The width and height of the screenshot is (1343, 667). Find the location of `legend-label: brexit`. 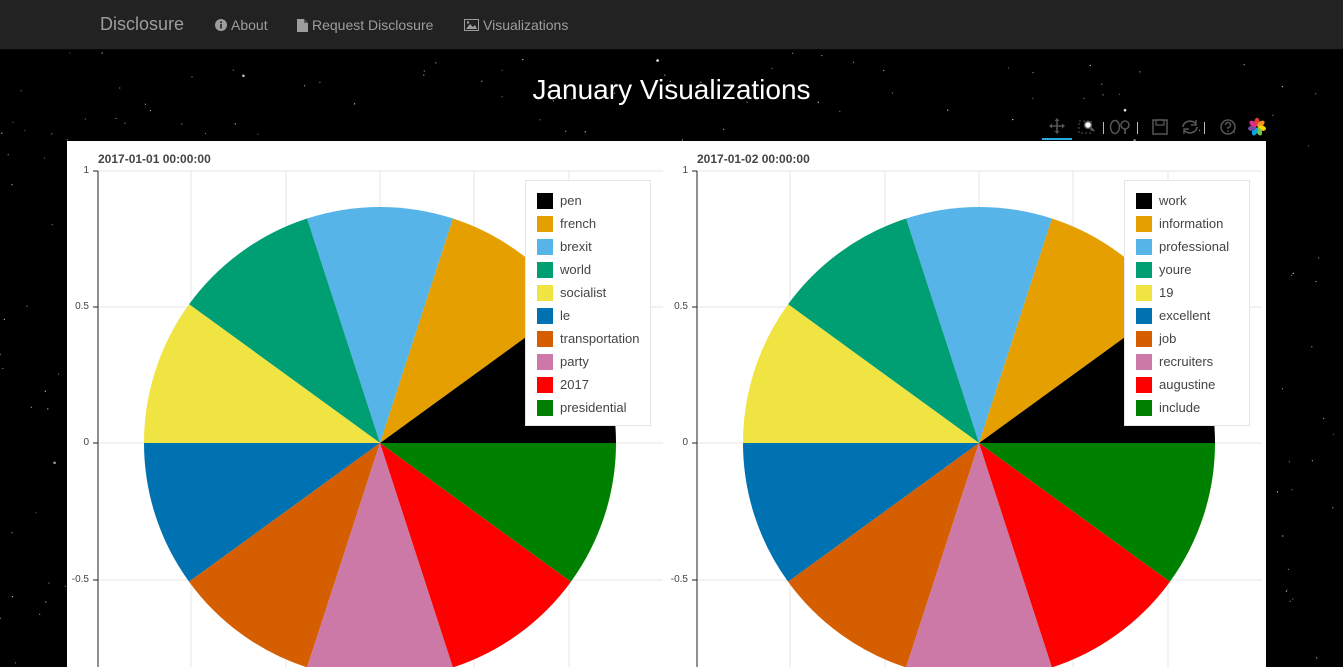

legend-label: brexit is located at coordinates (576, 246).